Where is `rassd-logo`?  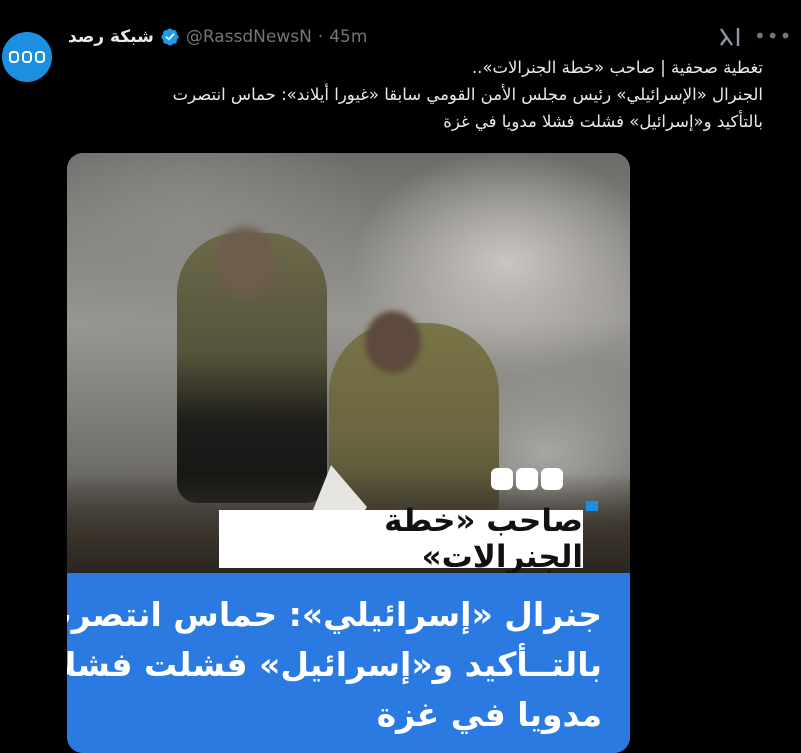 rassd-logo is located at coordinates (27, 57).